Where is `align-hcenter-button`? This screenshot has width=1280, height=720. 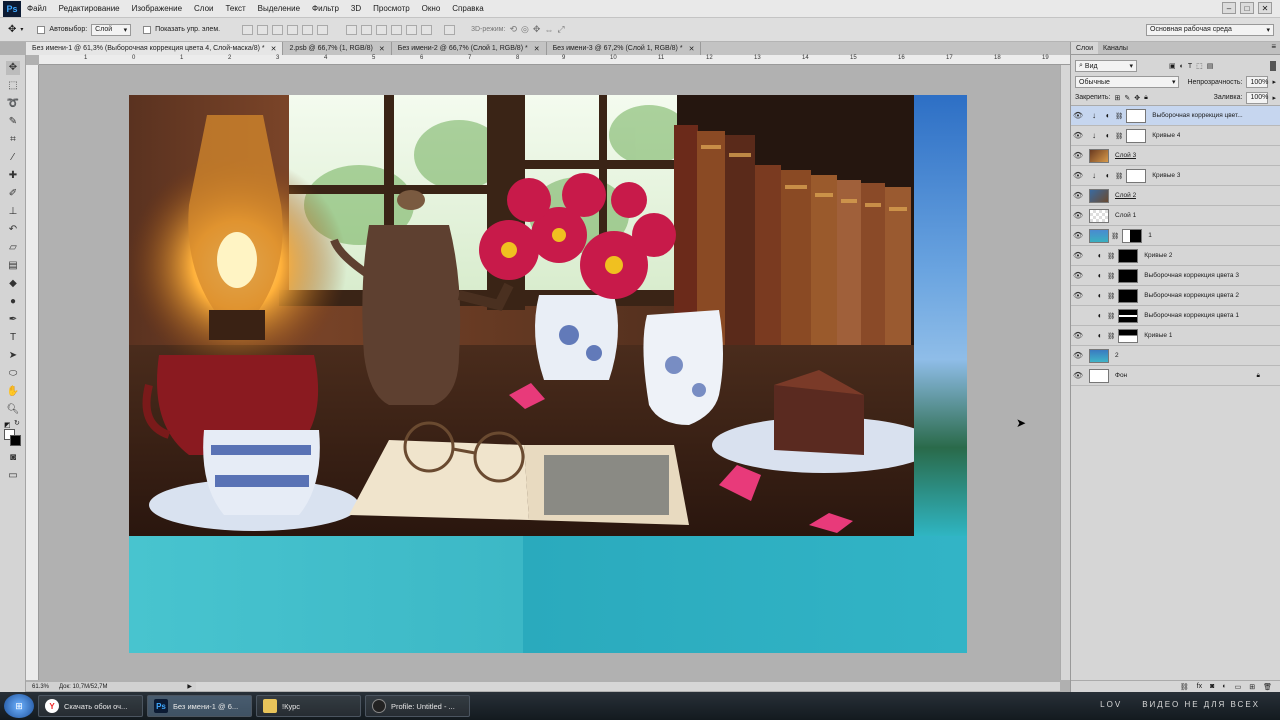
align-hcenter-button is located at coordinates (308, 29).